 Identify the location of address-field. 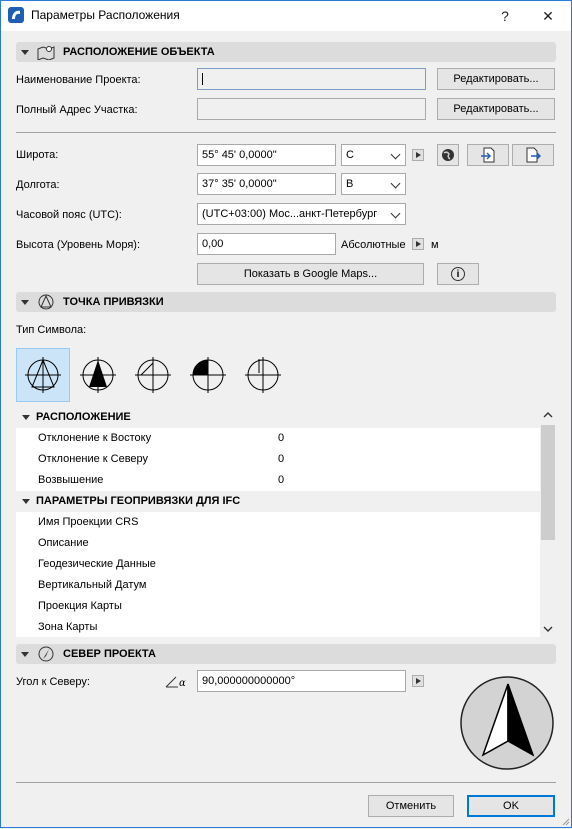
(311, 109).